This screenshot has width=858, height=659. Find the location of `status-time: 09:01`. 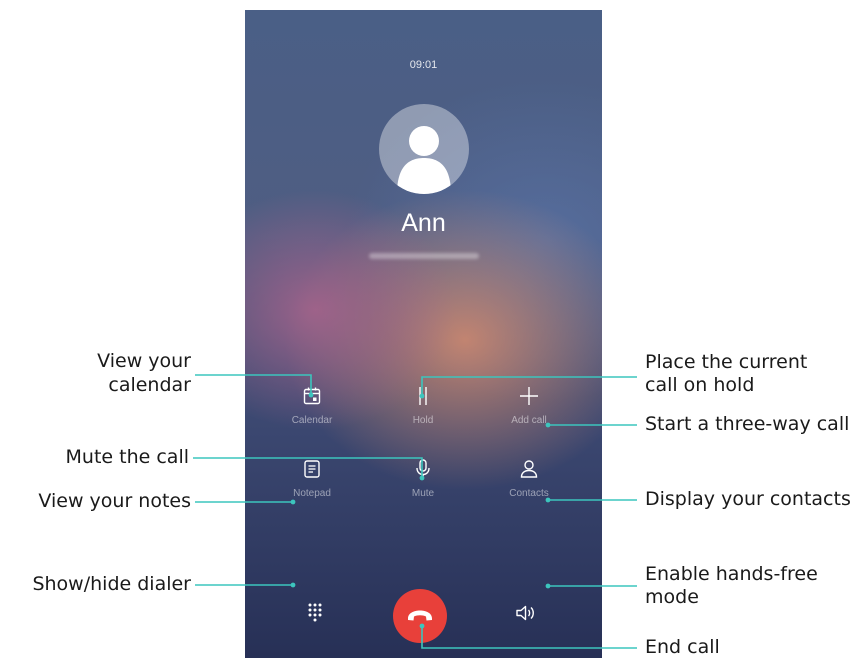

status-time: 09:01 is located at coordinates (423, 65).